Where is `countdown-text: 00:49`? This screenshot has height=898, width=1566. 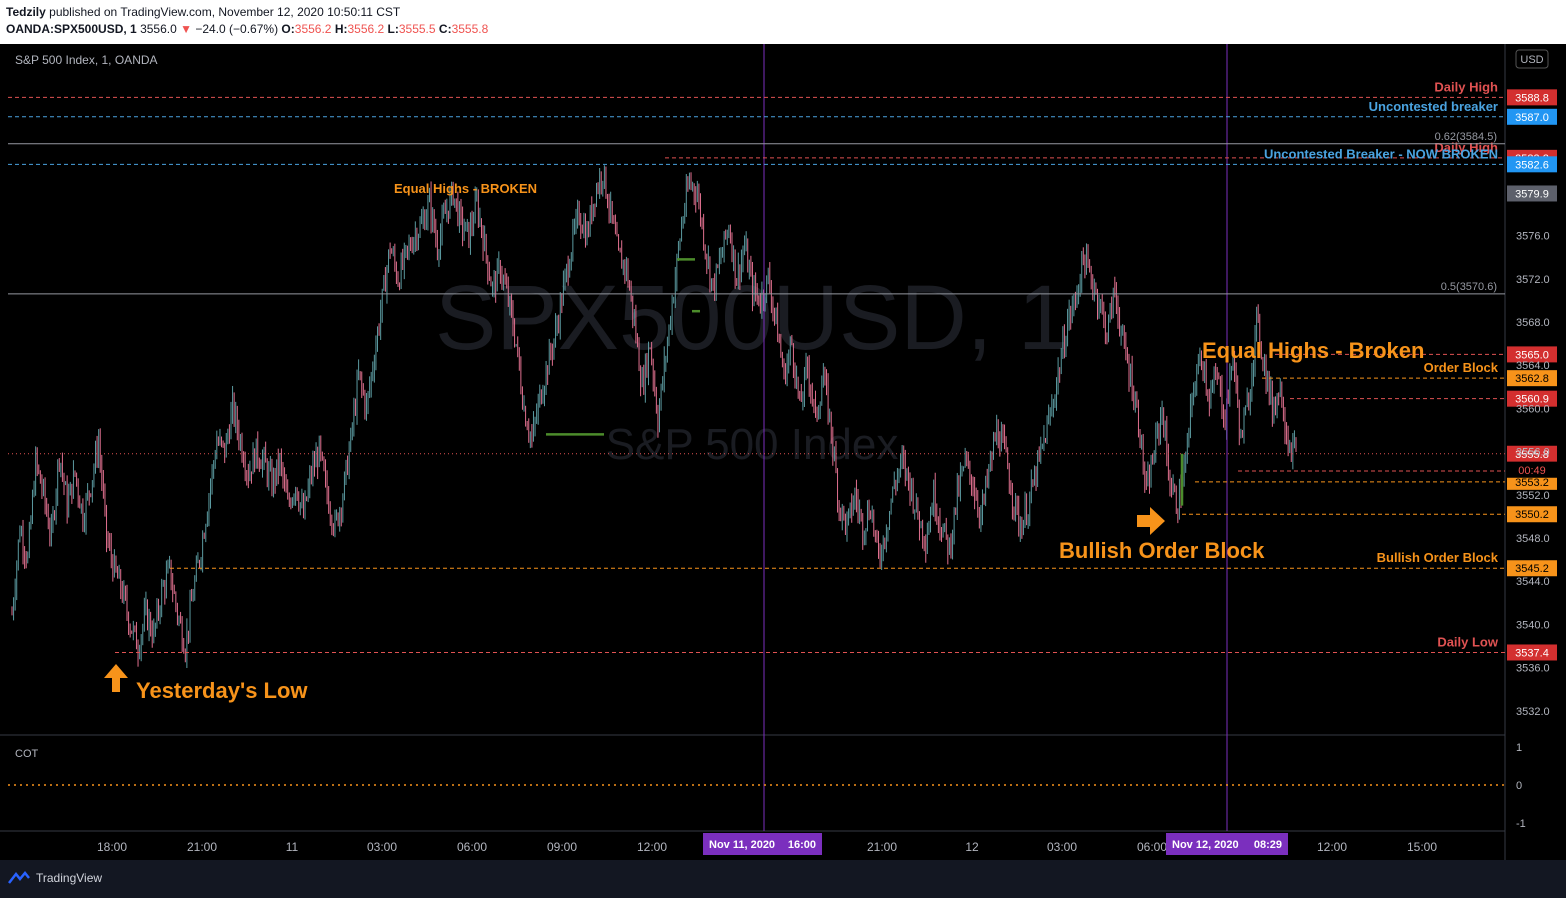
countdown-text: 00:49 is located at coordinates (1532, 471).